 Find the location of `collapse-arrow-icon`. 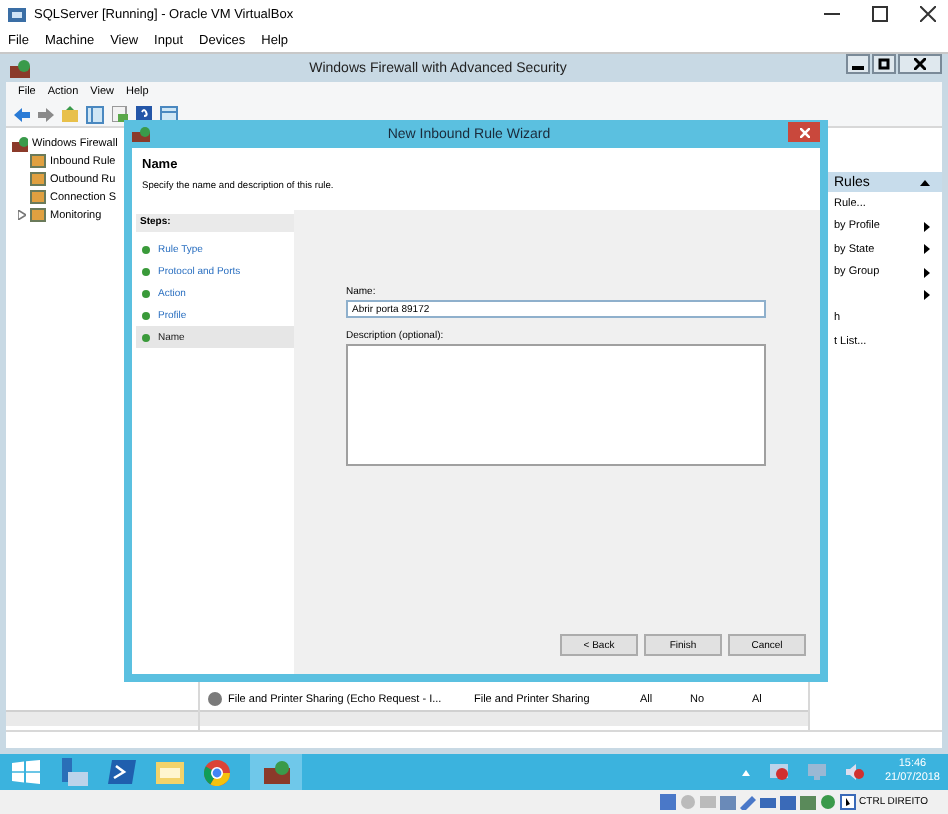

collapse-arrow-icon is located at coordinates (925, 182).